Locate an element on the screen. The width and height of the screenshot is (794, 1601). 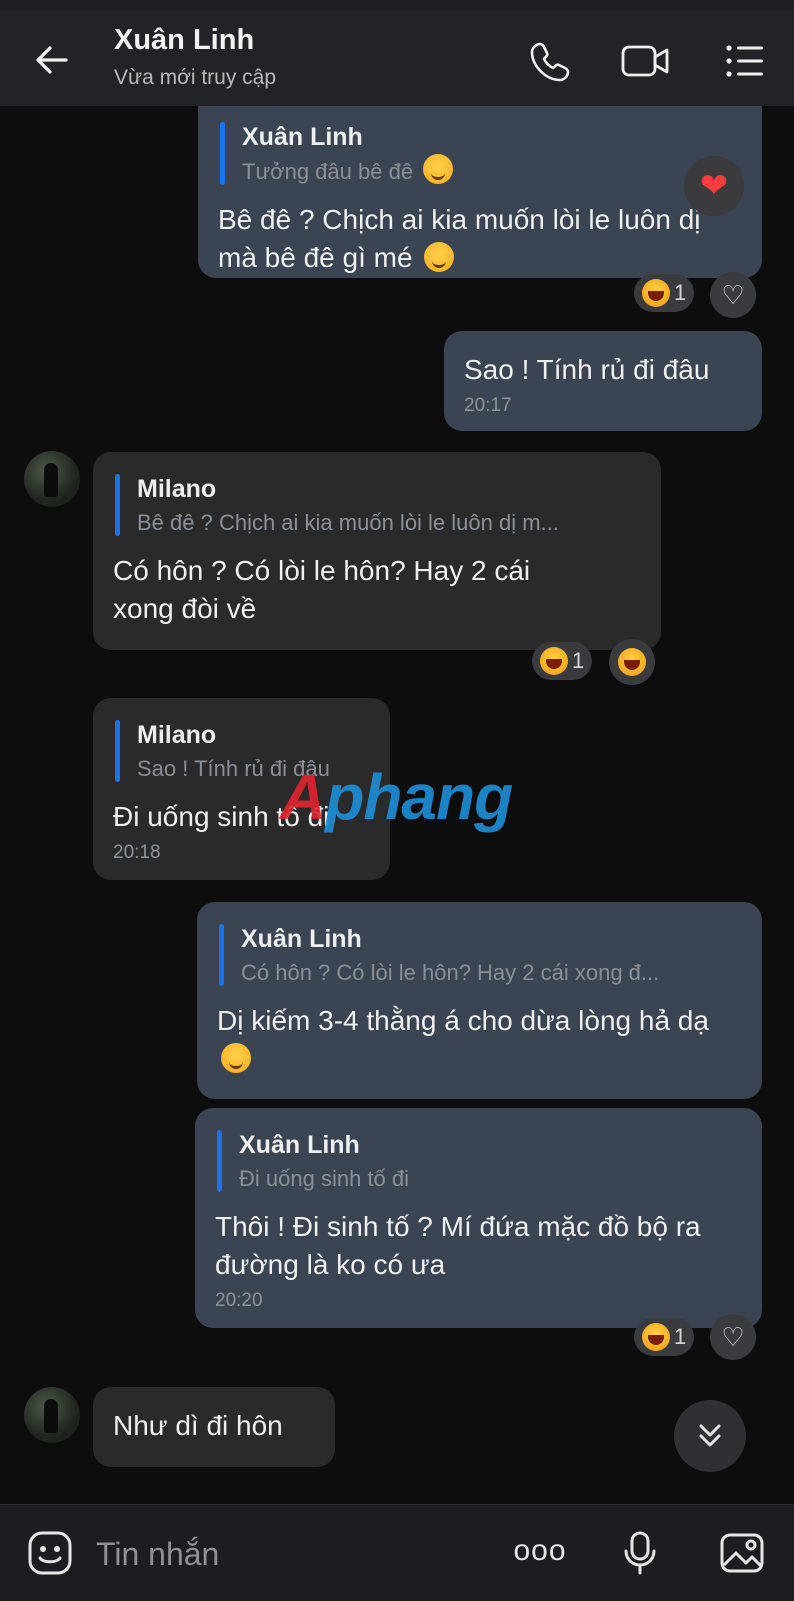
chat-header: Xuân Linh Vừa mới truy cập is located at coordinates (397, 58).